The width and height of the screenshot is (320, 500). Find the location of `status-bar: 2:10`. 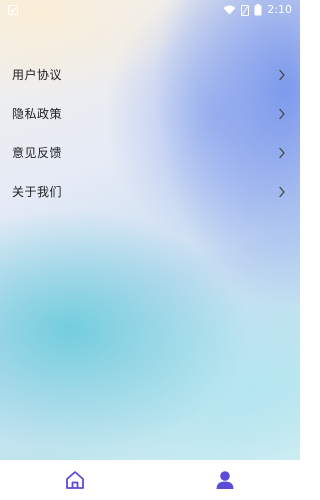

status-bar: 2:10 is located at coordinates (150, 10).